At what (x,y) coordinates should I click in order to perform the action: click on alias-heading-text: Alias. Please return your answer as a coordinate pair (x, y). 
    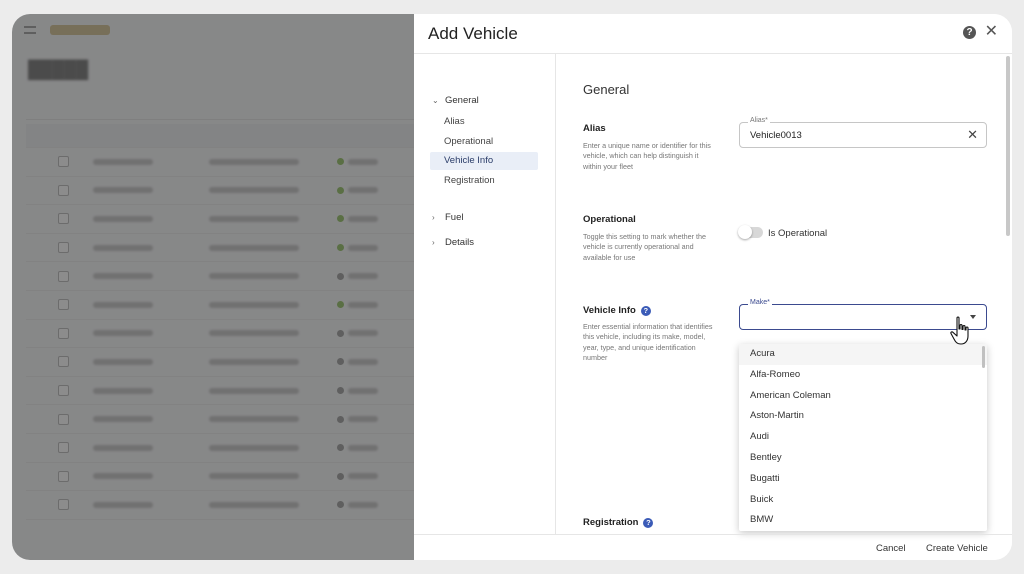
    Looking at the image, I should click on (594, 128).